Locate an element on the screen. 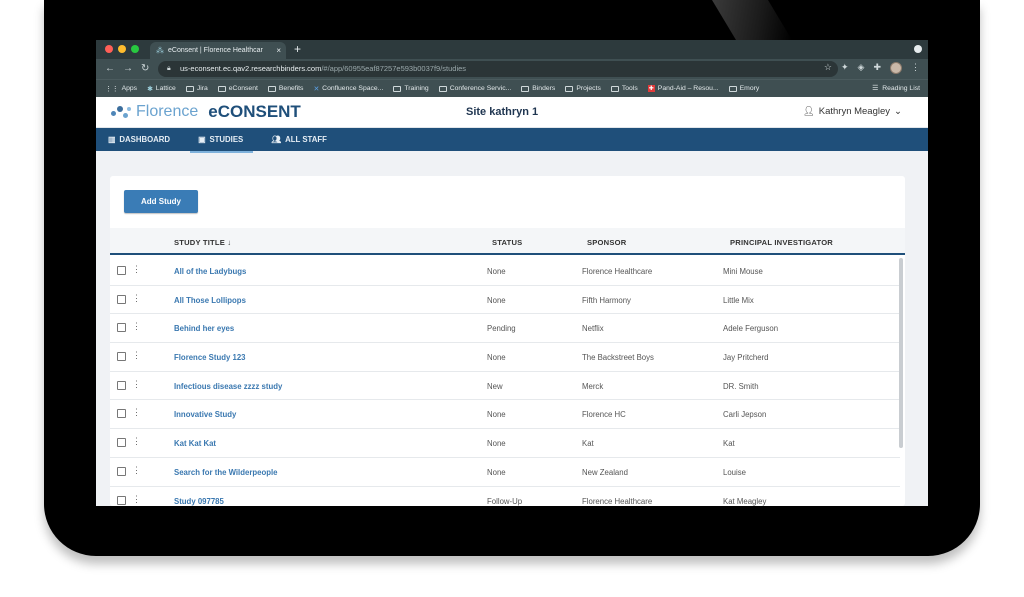 The height and width of the screenshot is (597, 1024). reading-list-icon: ☰ is located at coordinates (875, 88).